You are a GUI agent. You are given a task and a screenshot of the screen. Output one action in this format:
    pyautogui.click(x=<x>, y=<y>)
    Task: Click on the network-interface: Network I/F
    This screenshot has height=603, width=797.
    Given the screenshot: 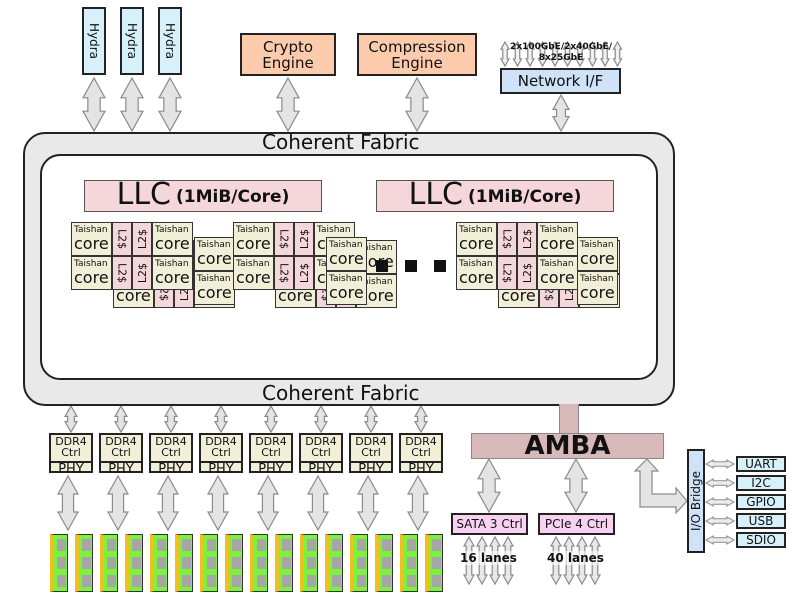 What is the action you would take?
    pyautogui.click(x=560, y=81)
    